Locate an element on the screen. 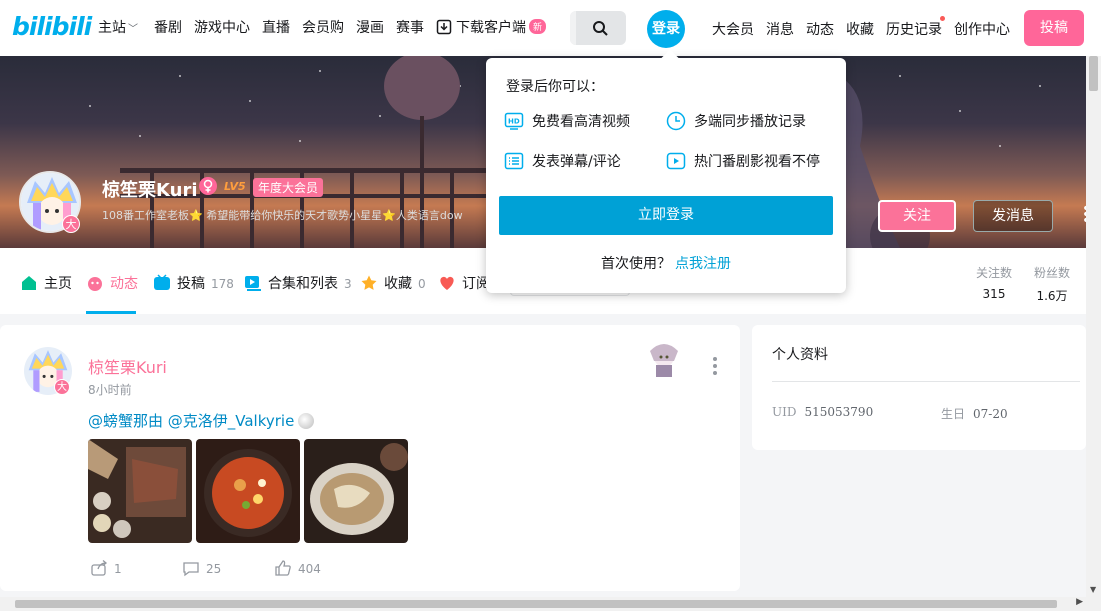 This screenshot has width=1101, height=611. annual-vip-label: 年度大会员 is located at coordinates (288, 187).